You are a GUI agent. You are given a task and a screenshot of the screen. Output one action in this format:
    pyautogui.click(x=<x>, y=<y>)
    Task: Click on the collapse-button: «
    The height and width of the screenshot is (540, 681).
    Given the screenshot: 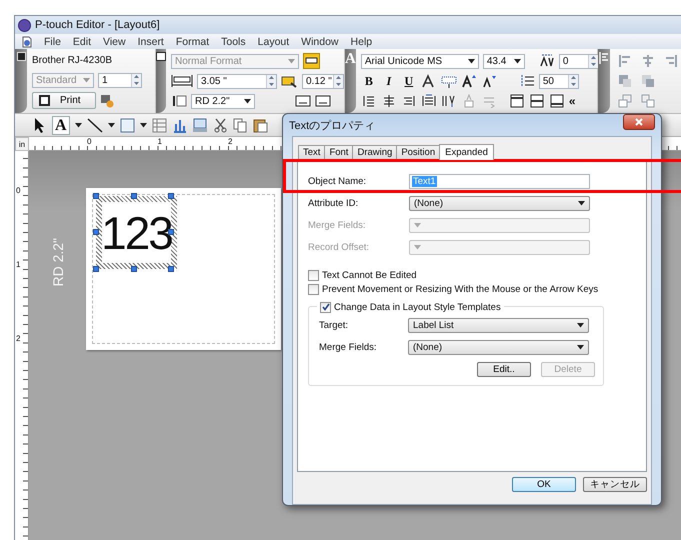 What is the action you would take?
    pyautogui.click(x=572, y=101)
    